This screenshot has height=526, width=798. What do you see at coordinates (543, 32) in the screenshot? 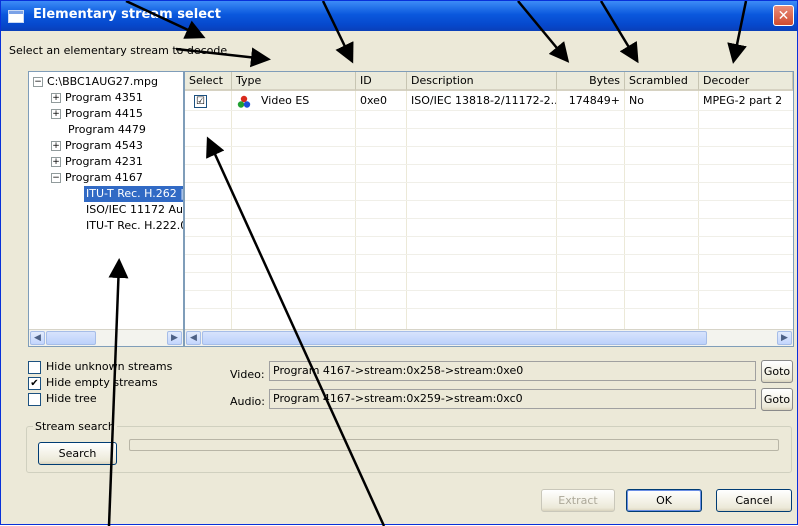
I see `arrow-to-bytes-column` at bounding box center [543, 32].